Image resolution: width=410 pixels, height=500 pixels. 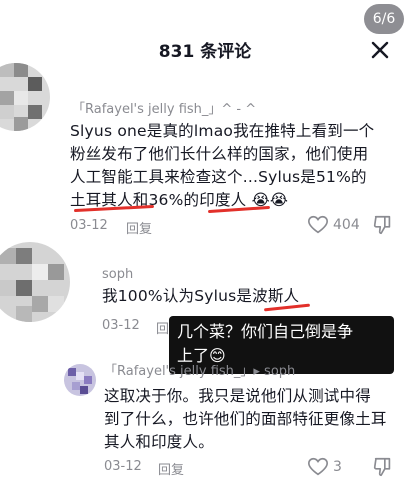 I want to click on comment-text-line: 这取决于你。我只是说他们从测试中得, so click(x=237, y=396).